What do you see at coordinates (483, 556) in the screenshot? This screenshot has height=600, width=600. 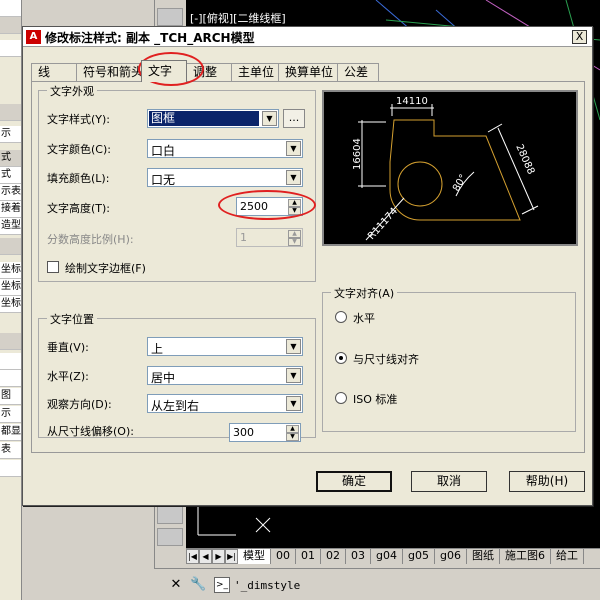 I see `layout-tab: 图纸` at bounding box center [483, 556].